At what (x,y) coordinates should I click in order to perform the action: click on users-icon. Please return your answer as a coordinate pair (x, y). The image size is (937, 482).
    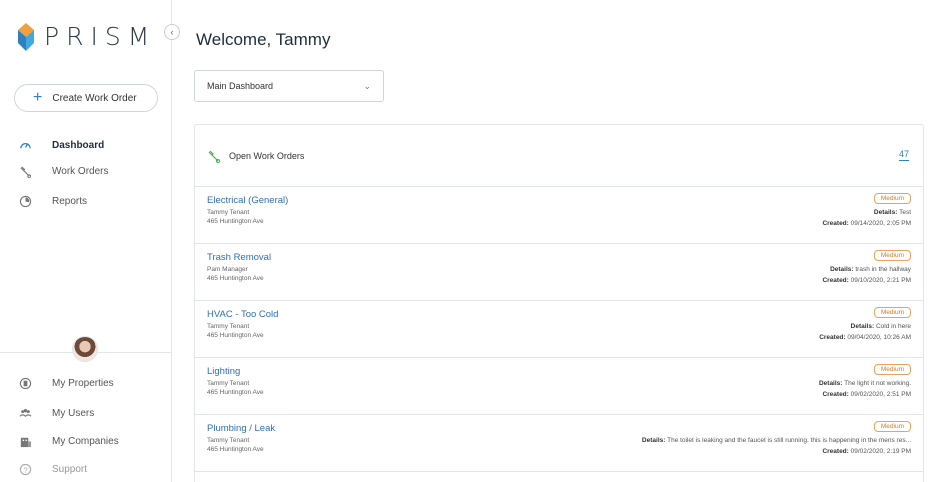
    Looking at the image, I should click on (25, 413).